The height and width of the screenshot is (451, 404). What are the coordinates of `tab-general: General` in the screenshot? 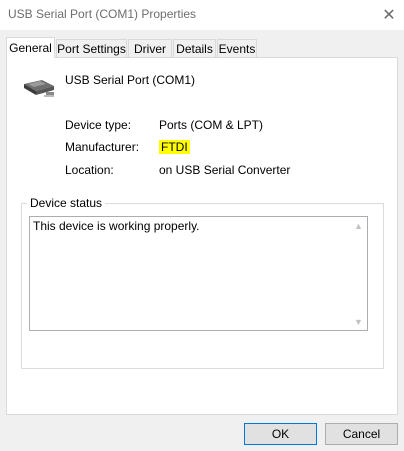 It's located at (30, 47).